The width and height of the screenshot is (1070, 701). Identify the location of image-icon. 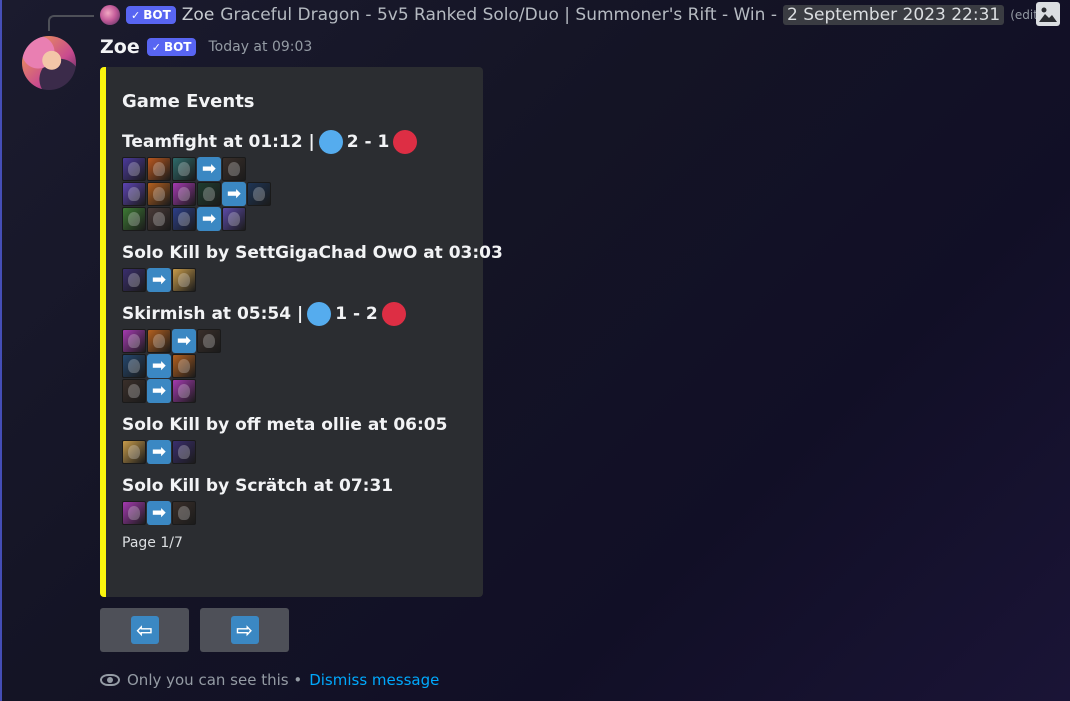
(1048, 14).